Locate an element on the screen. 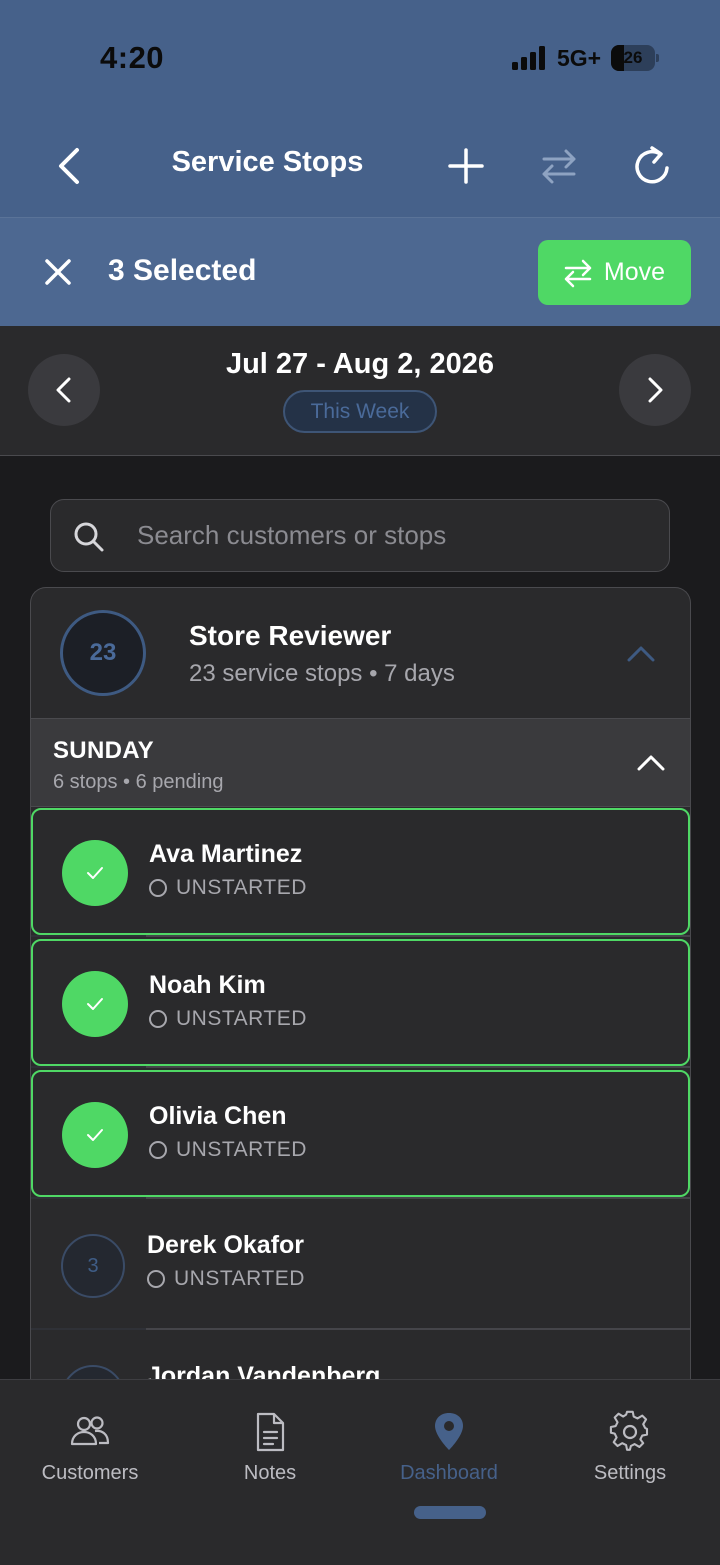  chevron-right-icon is located at coordinates (655, 390).